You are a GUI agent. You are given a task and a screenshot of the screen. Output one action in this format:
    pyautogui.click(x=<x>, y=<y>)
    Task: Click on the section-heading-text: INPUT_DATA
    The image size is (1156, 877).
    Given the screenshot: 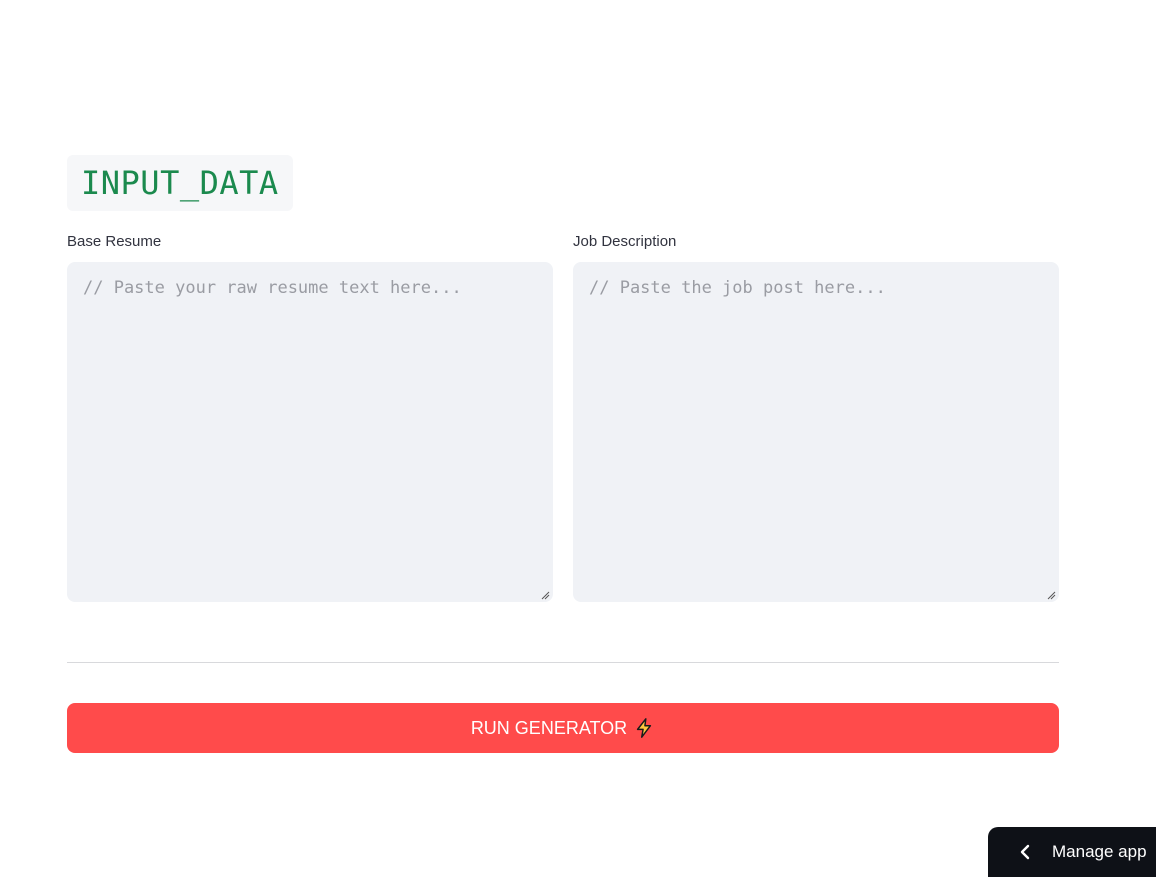 What is the action you would take?
    pyautogui.click(x=180, y=183)
    